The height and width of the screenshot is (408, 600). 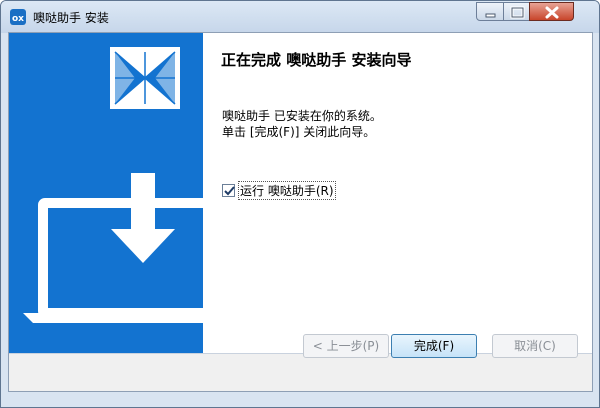 What do you see at coordinates (302, 116) in the screenshot?
I see `installed-message: 噢哒助手 已安装在你的系统。` at bounding box center [302, 116].